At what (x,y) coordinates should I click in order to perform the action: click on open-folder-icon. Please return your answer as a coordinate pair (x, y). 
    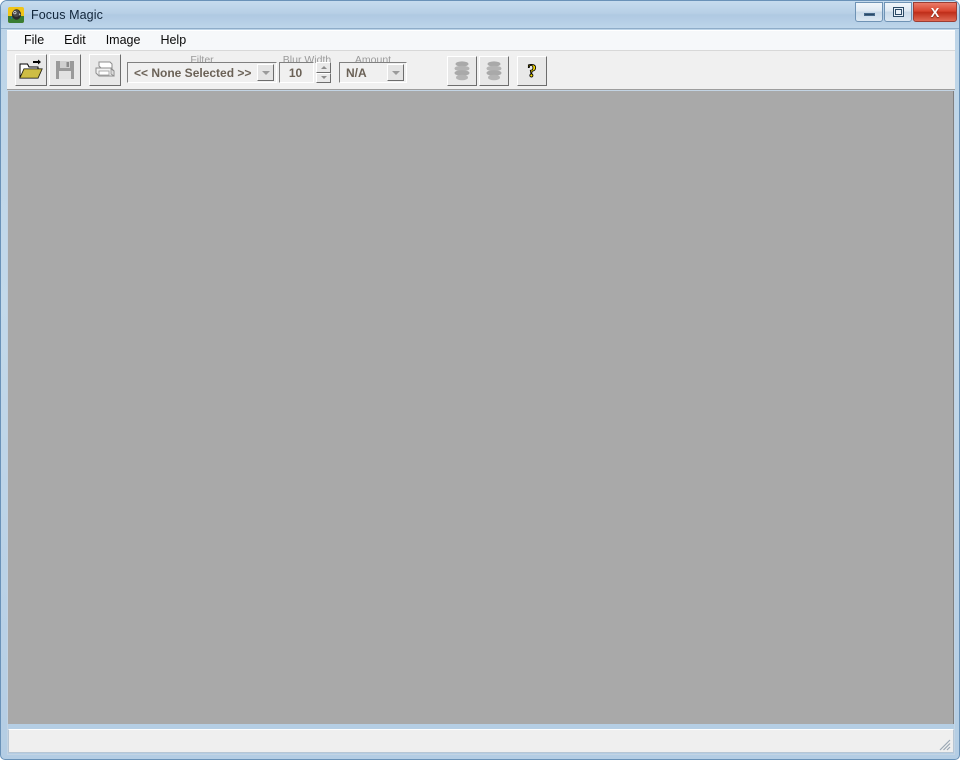
    Looking at the image, I should click on (31, 69).